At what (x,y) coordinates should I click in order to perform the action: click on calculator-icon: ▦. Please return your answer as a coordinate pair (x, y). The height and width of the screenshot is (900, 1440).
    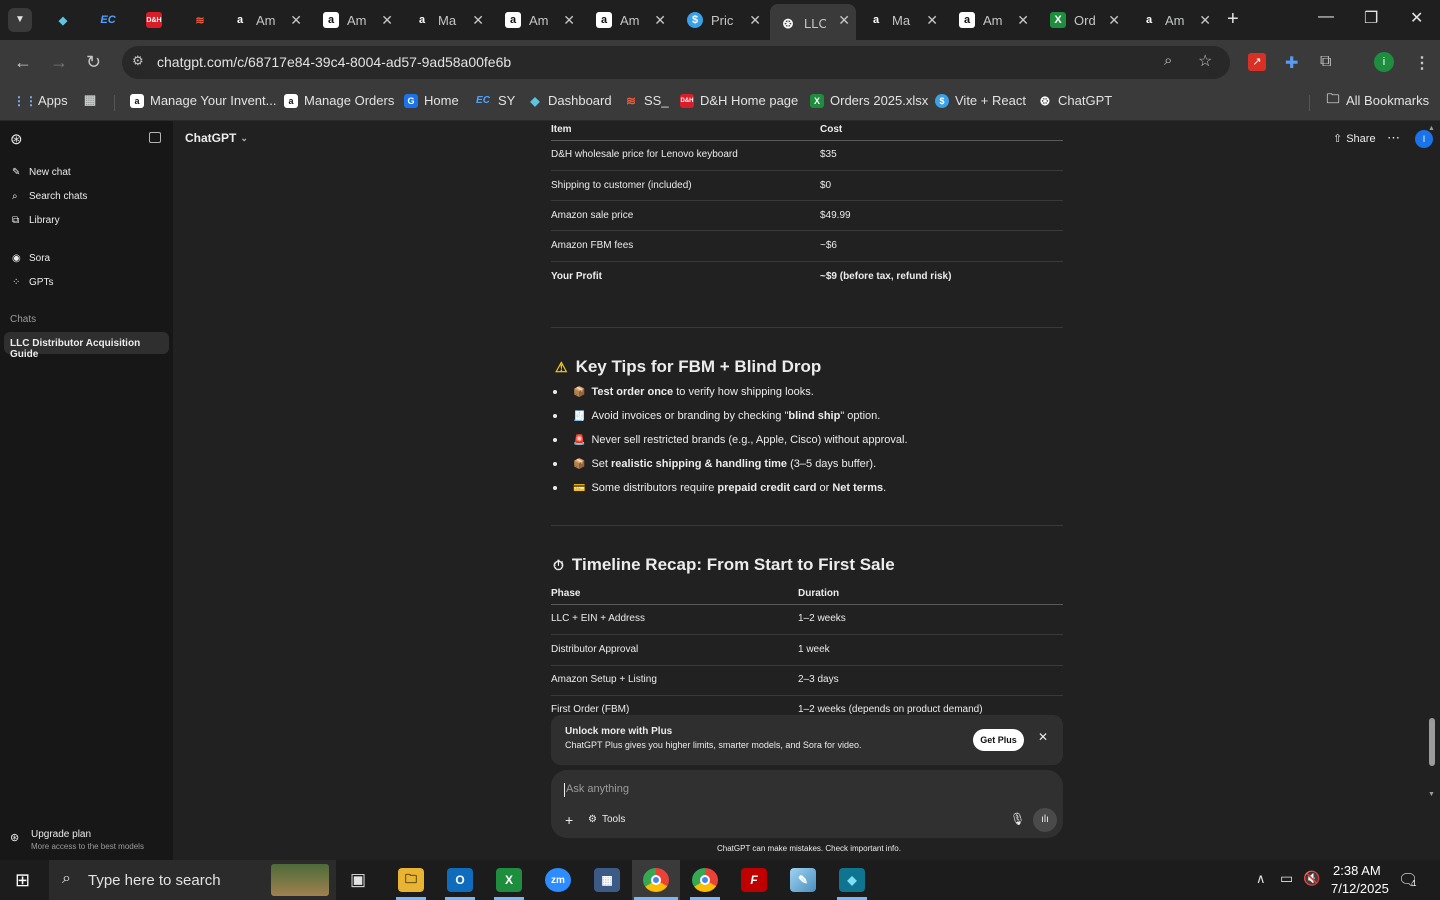
    Looking at the image, I should click on (607, 880).